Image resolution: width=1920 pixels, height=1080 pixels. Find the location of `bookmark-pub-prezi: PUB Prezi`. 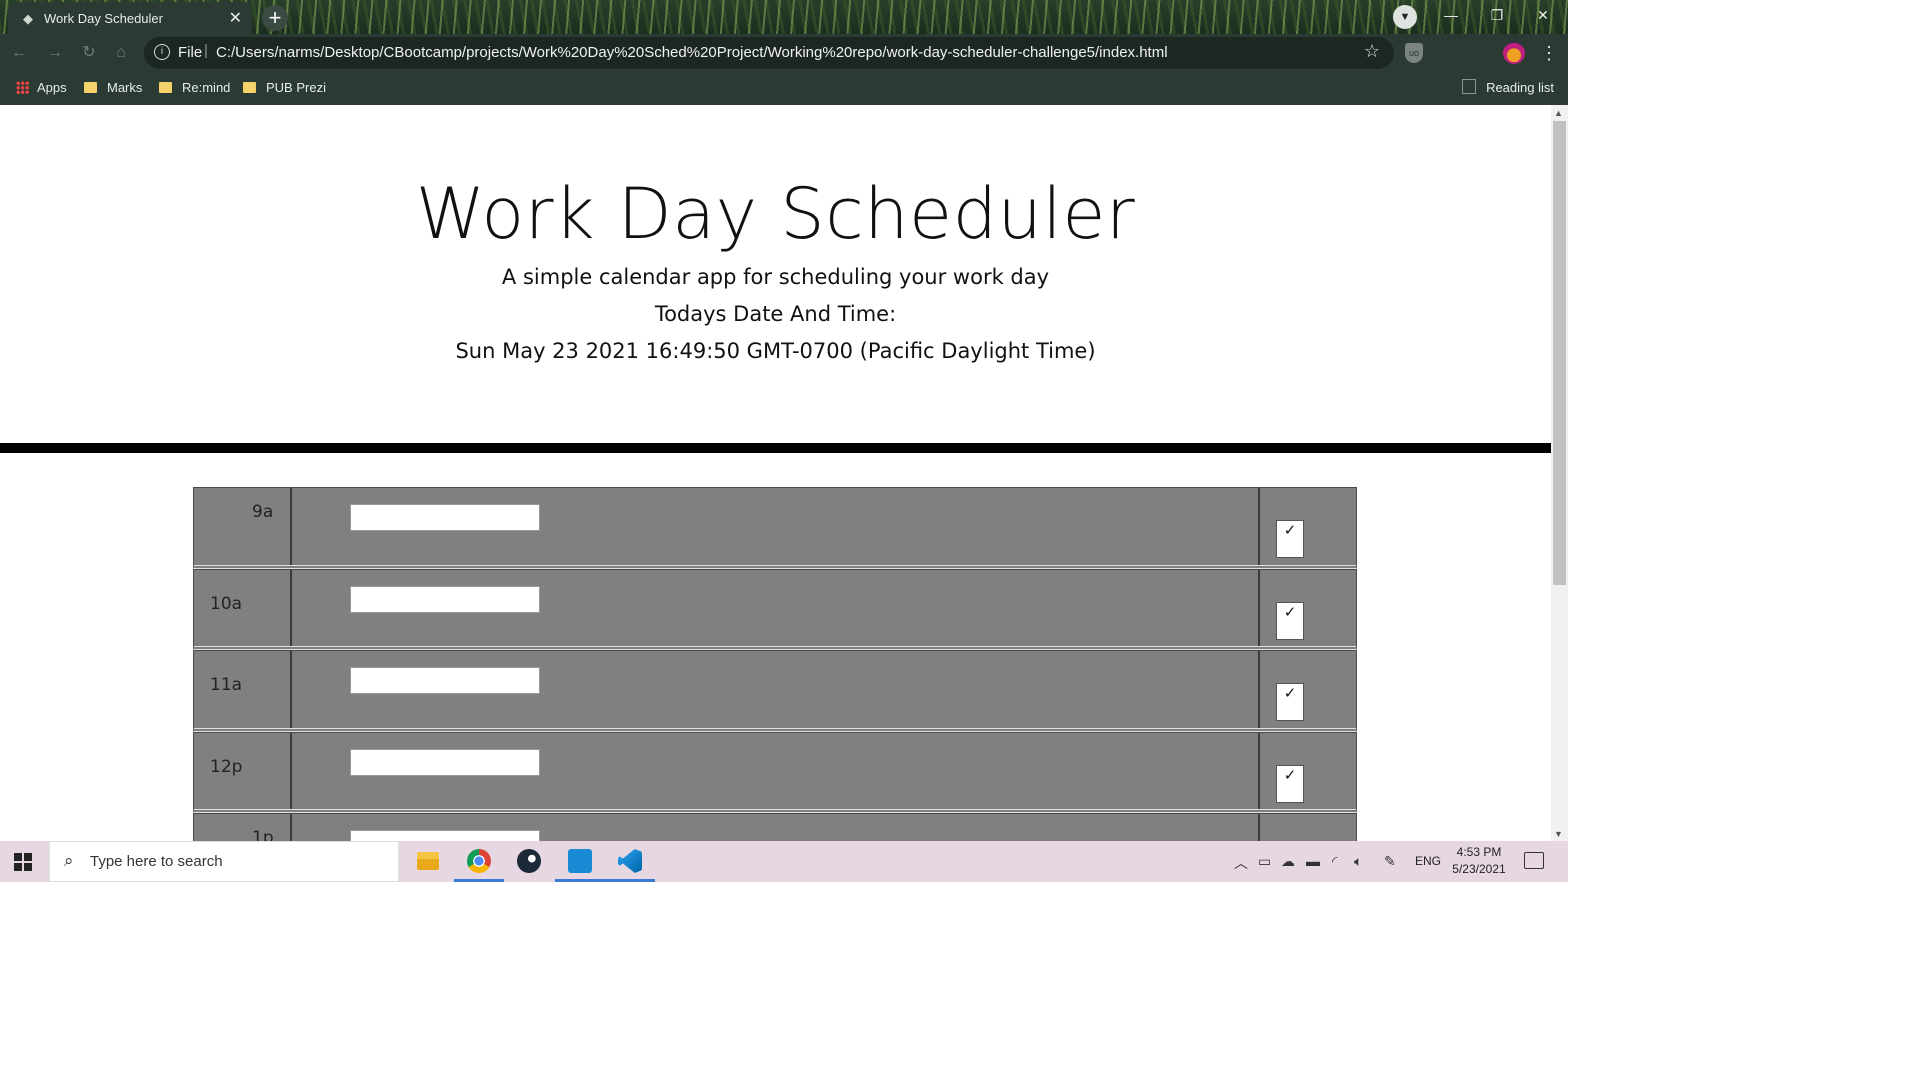

bookmark-pub-prezi: PUB Prezi is located at coordinates (284, 88).